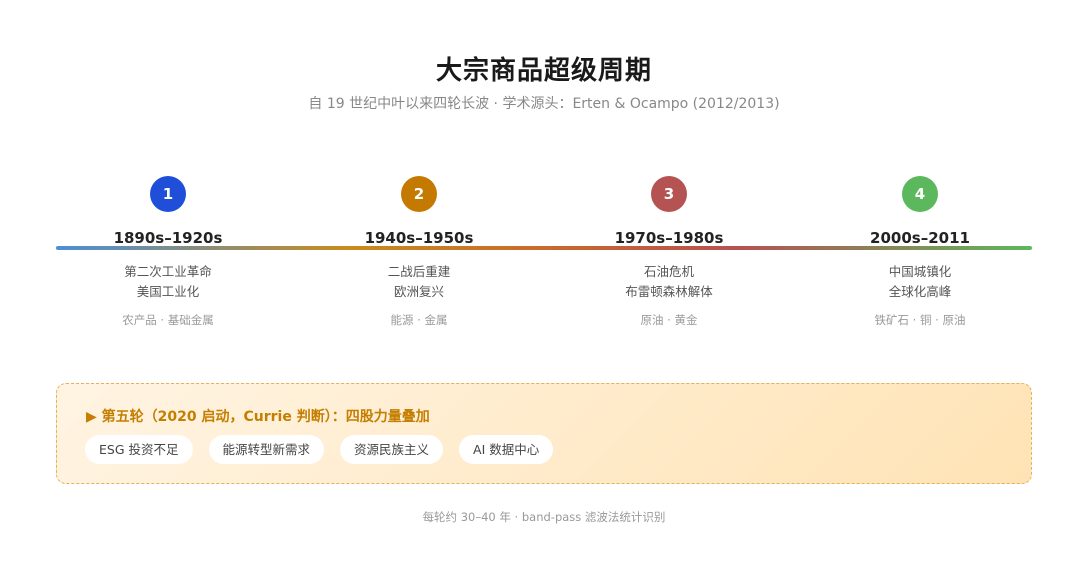 Image resolution: width=1088 pixels, height=572 pixels. What do you see at coordinates (168, 291) in the screenshot?
I see `era-1-driver: 美国工业化` at bounding box center [168, 291].